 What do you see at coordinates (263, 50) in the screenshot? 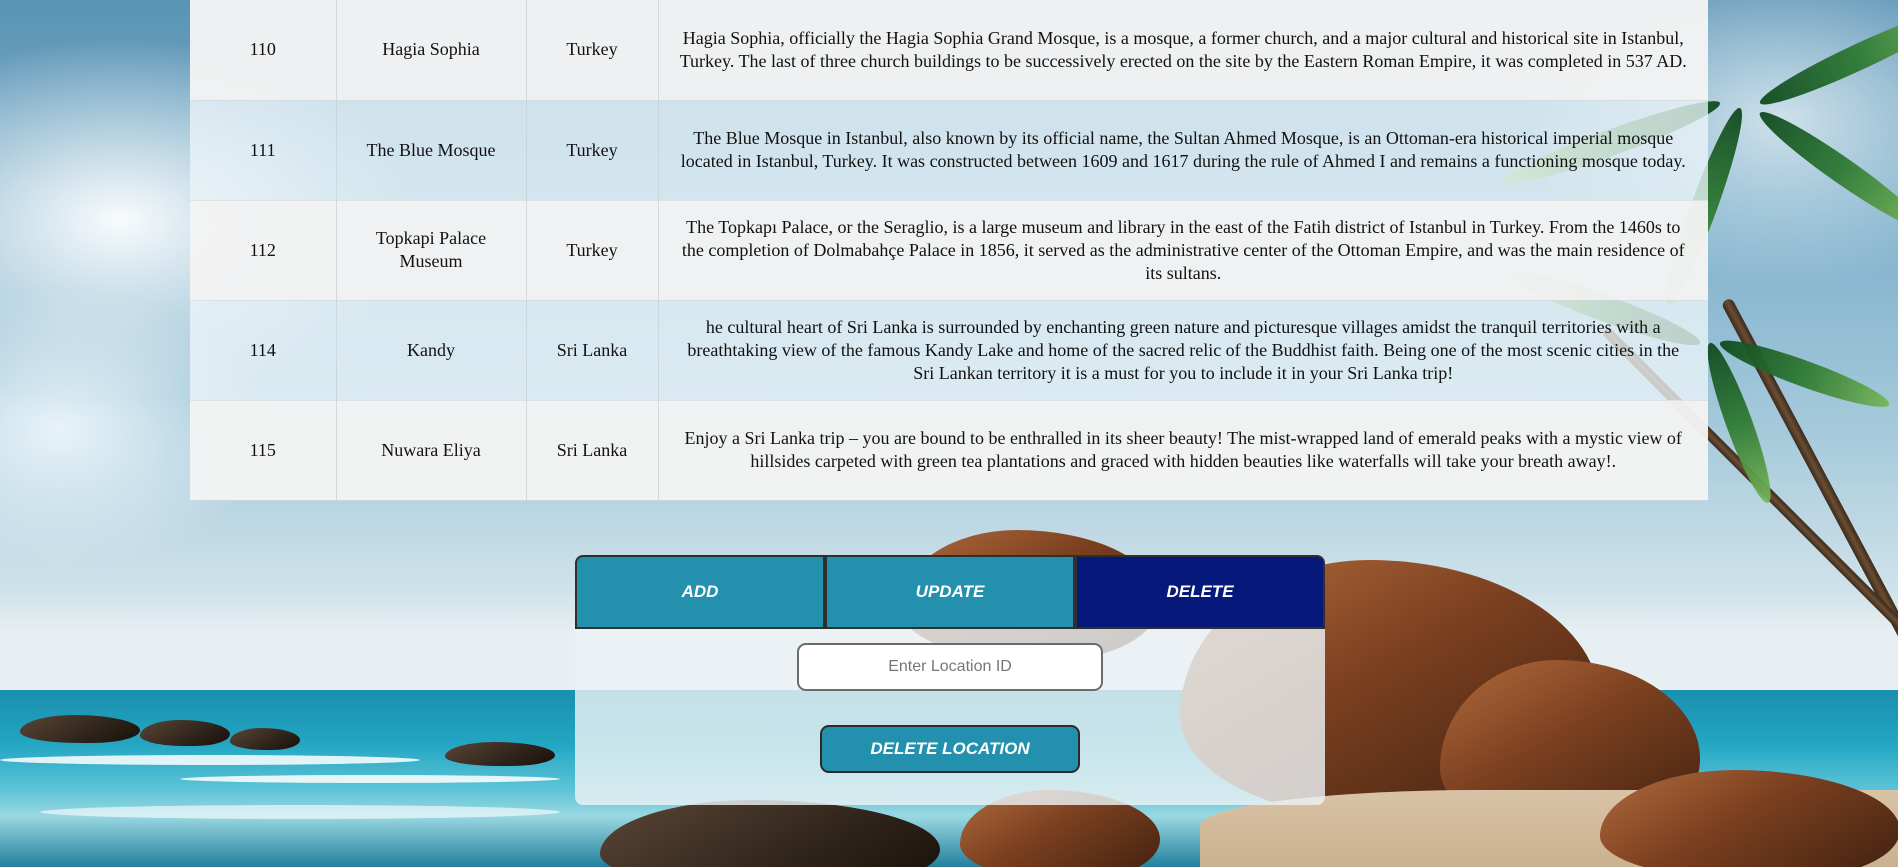
I see `location-id-cell: 110` at bounding box center [263, 50].